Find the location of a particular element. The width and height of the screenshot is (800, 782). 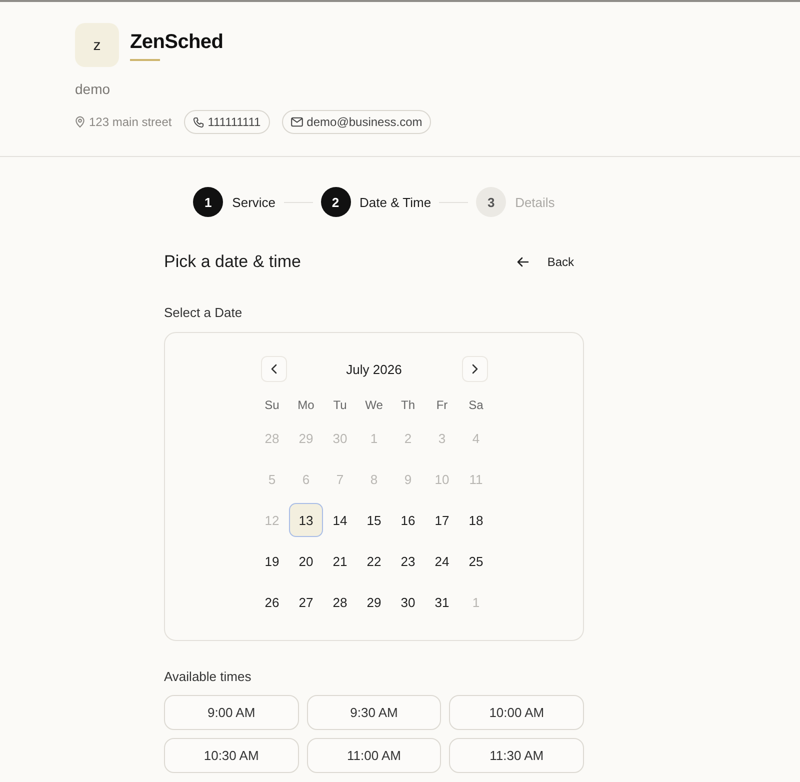

step-label: Date & Time is located at coordinates (396, 202).